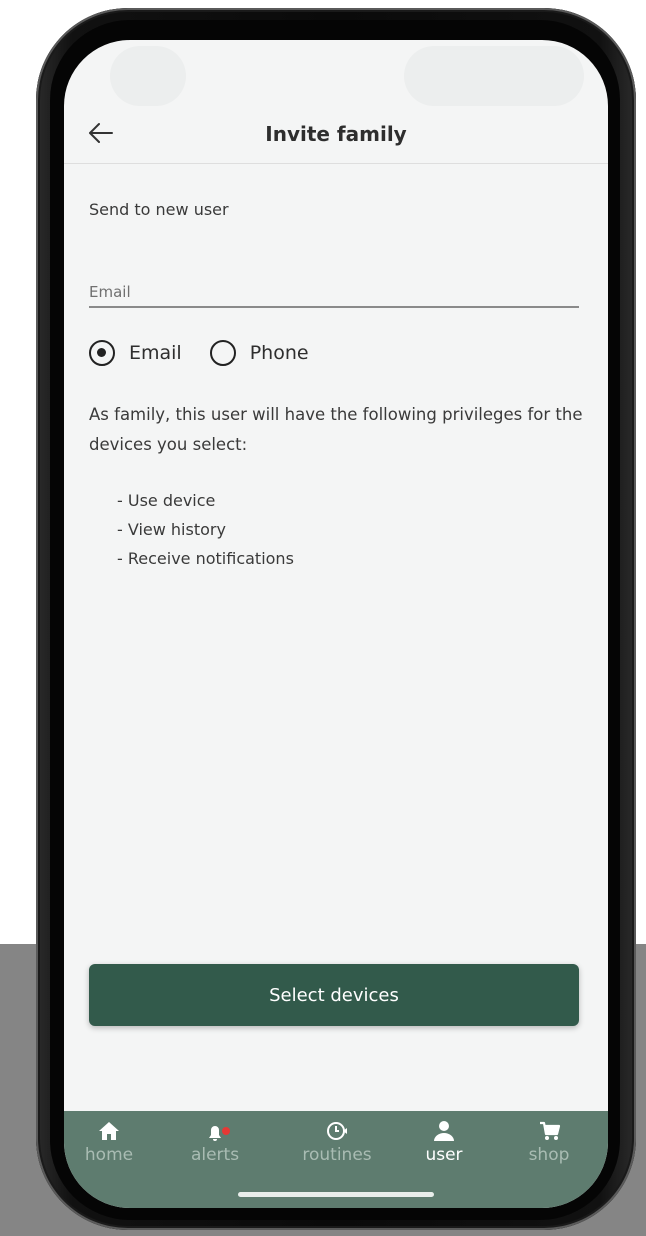 The width and height of the screenshot is (646, 1236). I want to click on status-bar-right, so click(494, 76).